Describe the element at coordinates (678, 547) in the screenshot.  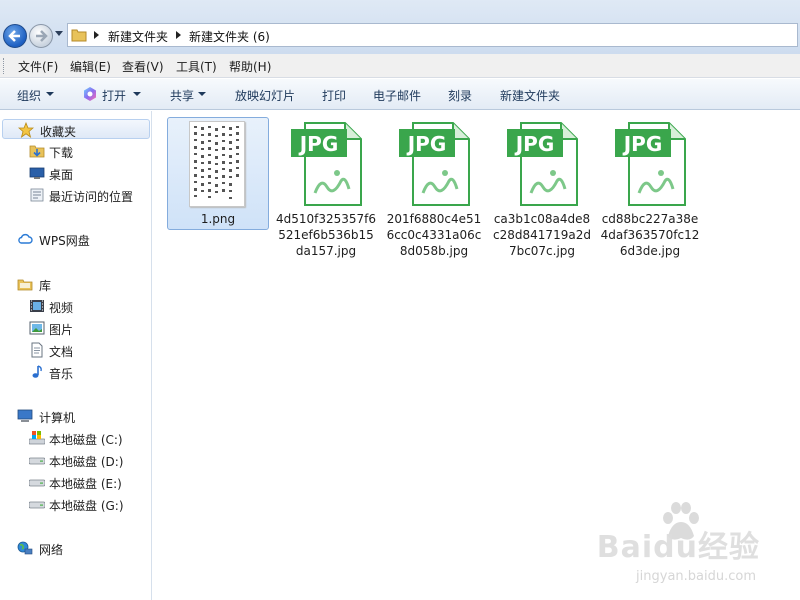
I see `watermark-brand: Baidu经验` at that location.